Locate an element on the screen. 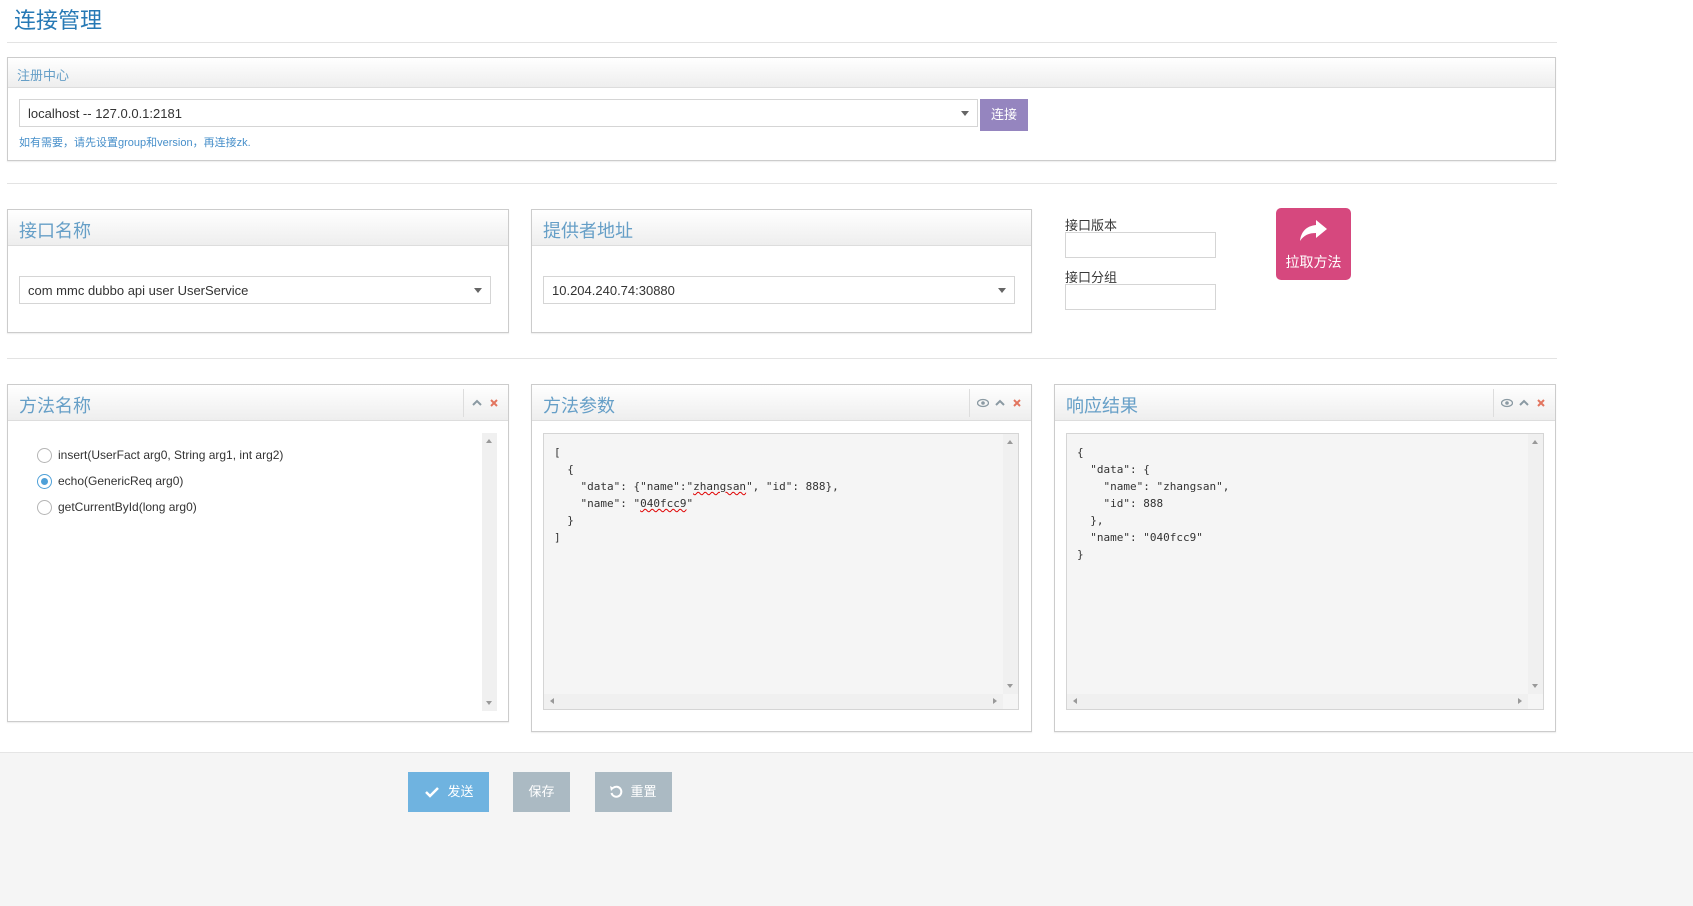 This screenshot has width=1693, height=906. save-button: 保存 is located at coordinates (541, 792).